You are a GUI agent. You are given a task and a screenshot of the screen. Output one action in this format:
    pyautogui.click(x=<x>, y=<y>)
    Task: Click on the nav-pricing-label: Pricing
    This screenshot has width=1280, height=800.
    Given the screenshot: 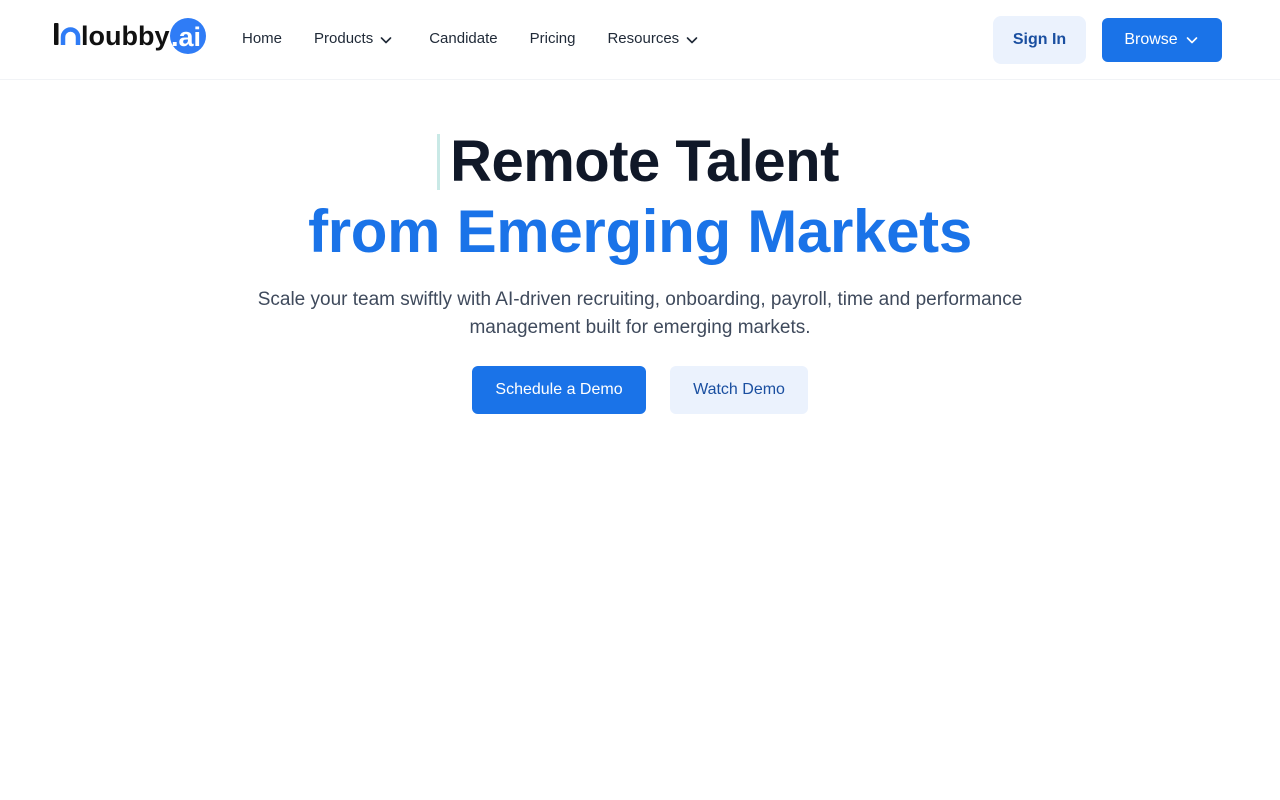 What is the action you would take?
    pyautogui.click(x=552, y=38)
    